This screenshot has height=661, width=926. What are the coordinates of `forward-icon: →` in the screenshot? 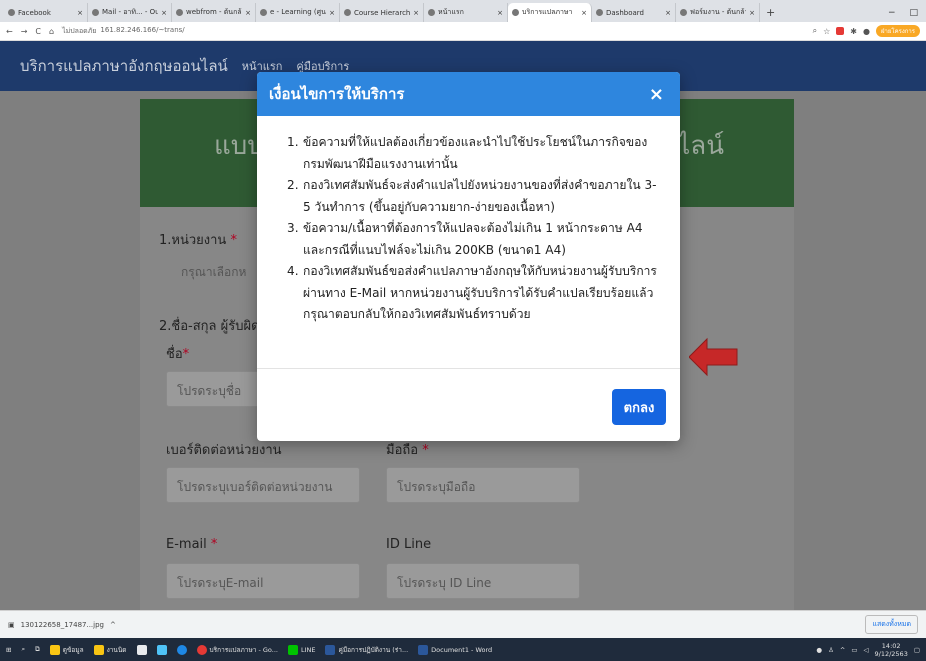 It's located at (24, 31).